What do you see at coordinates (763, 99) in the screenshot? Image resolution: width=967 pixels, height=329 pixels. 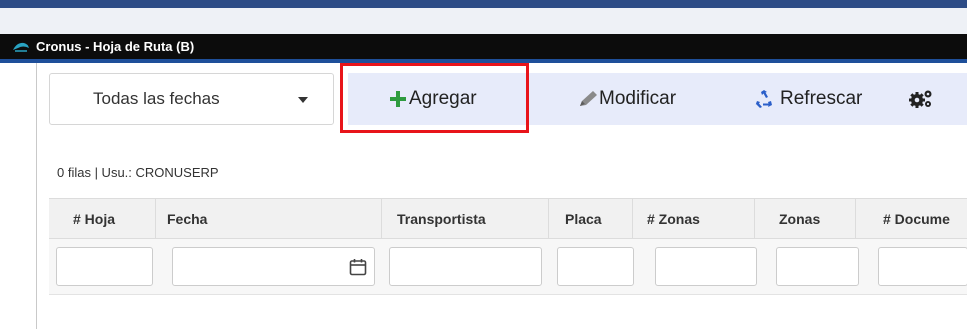 I see `recycle-icon` at bounding box center [763, 99].